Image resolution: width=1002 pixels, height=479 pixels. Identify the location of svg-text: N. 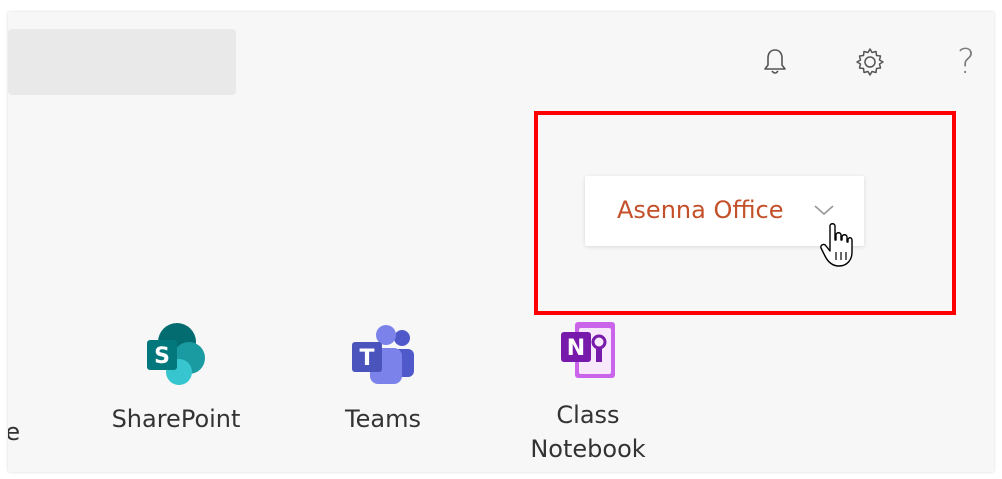
(576, 348).